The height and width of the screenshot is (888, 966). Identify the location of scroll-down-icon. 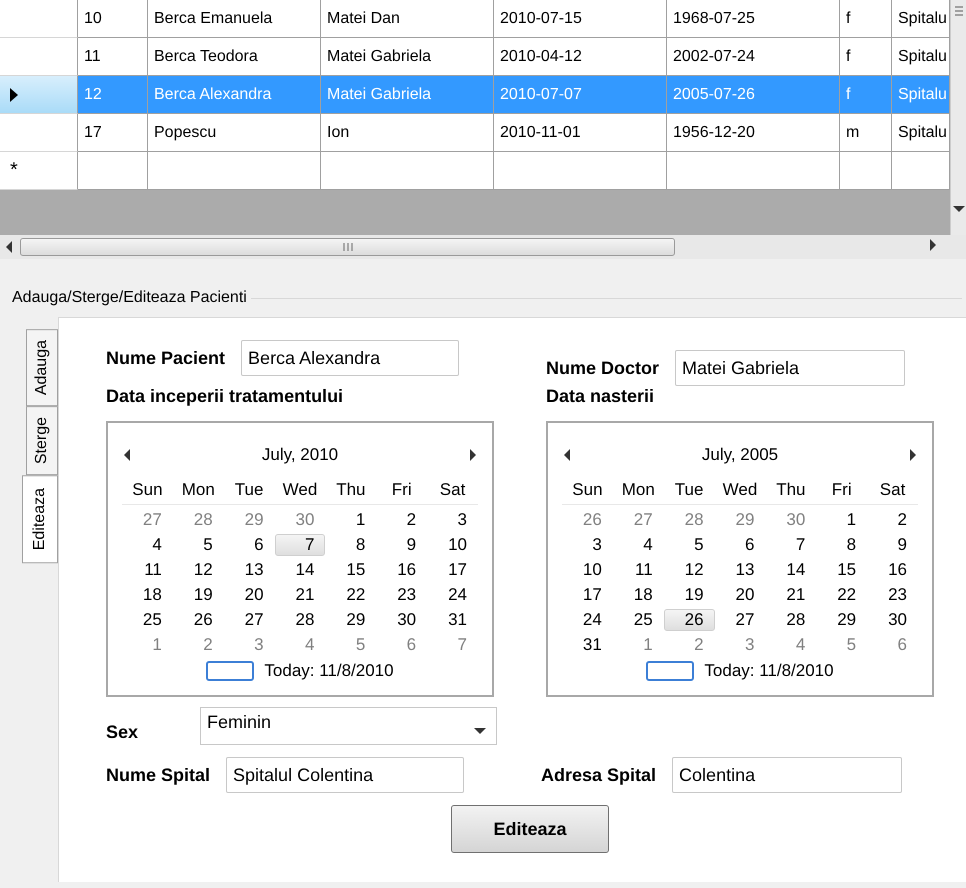
(959, 209).